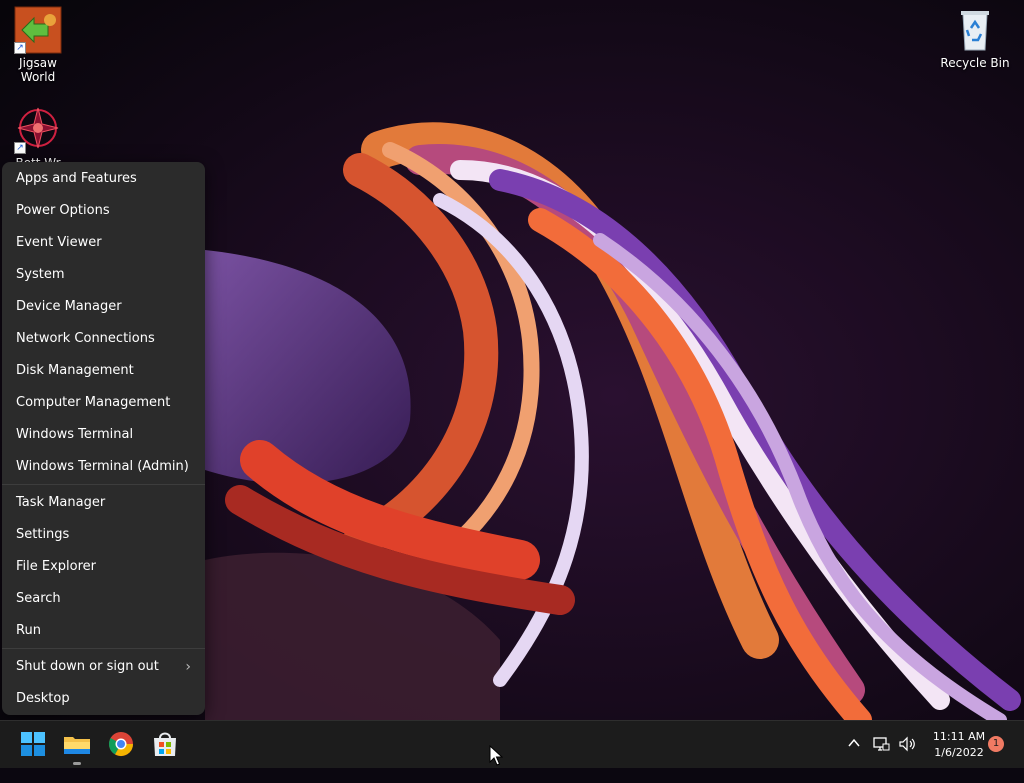  What do you see at coordinates (959, 752) in the screenshot?
I see `clock-date: 1/6/2022` at bounding box center [959, 752].